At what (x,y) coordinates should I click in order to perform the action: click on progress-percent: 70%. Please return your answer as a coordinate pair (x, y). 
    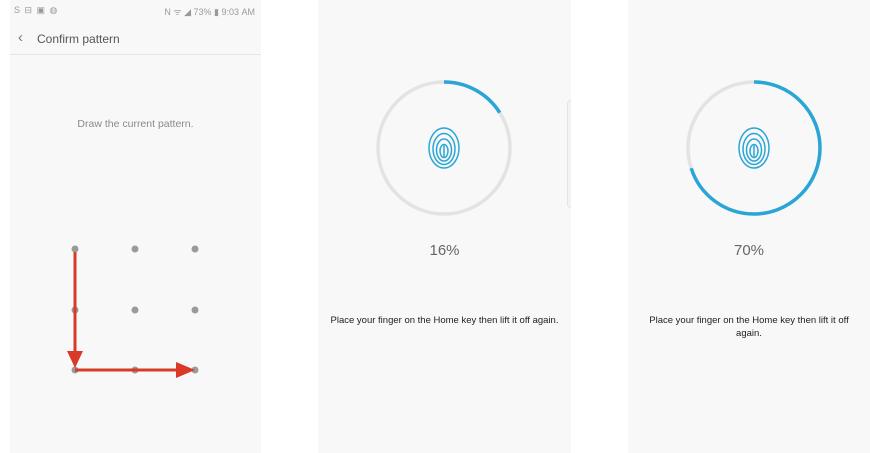
    Looking at the image, I should click on (749, 250).